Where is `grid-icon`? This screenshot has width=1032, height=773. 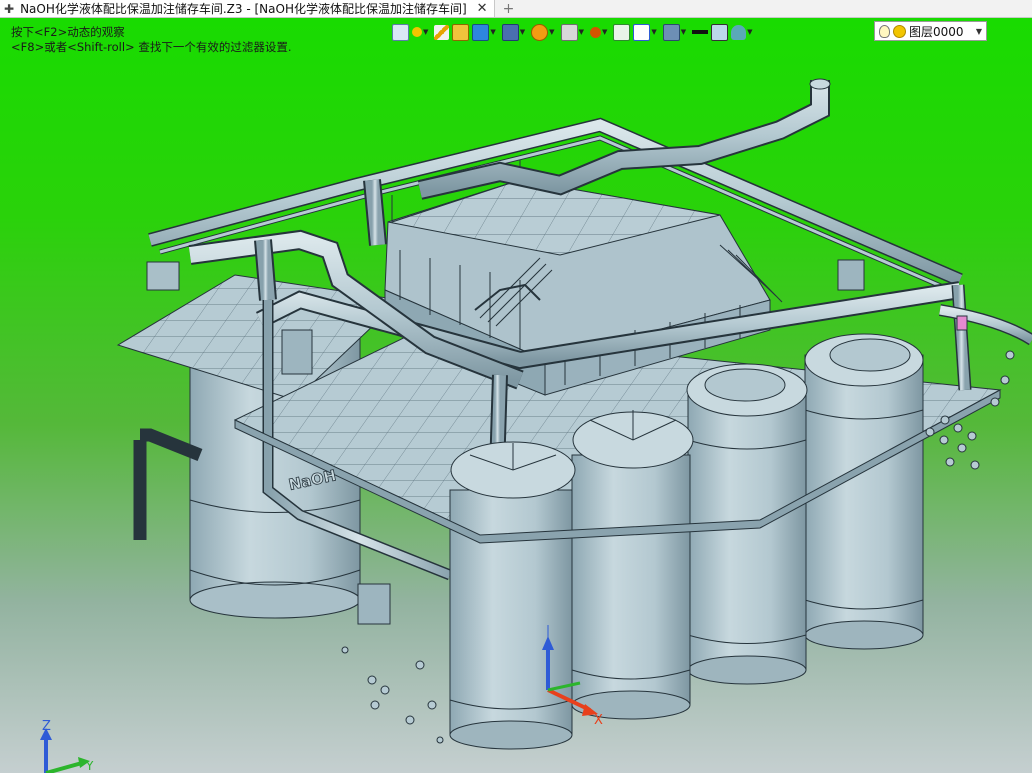 grid-icon is located at coordinates (622, 32).